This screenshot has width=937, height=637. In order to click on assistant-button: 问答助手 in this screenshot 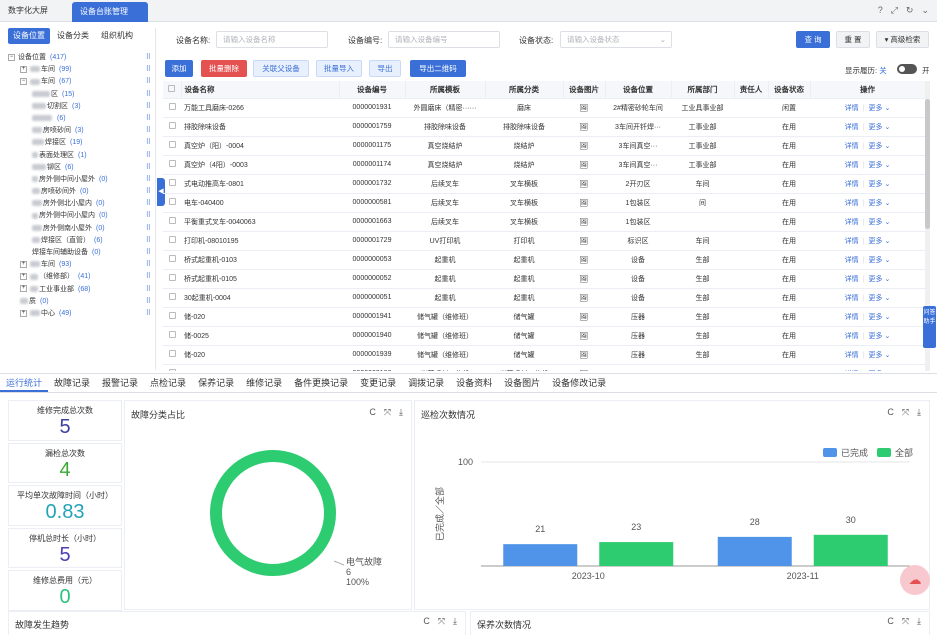, I will do `click(929, 327)`.